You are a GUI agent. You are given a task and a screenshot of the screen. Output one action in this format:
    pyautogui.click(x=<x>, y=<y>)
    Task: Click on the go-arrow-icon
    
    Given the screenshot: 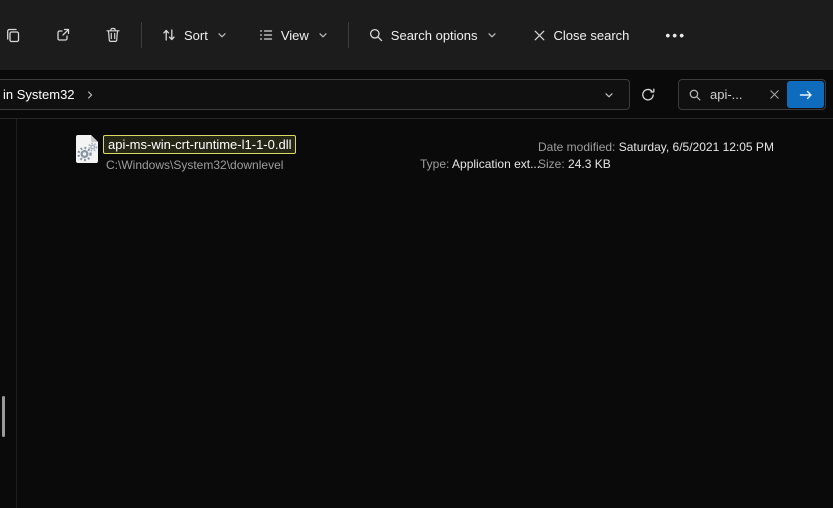 What is the action you would take?
    pyautogui.click(x=805, y=94)
    